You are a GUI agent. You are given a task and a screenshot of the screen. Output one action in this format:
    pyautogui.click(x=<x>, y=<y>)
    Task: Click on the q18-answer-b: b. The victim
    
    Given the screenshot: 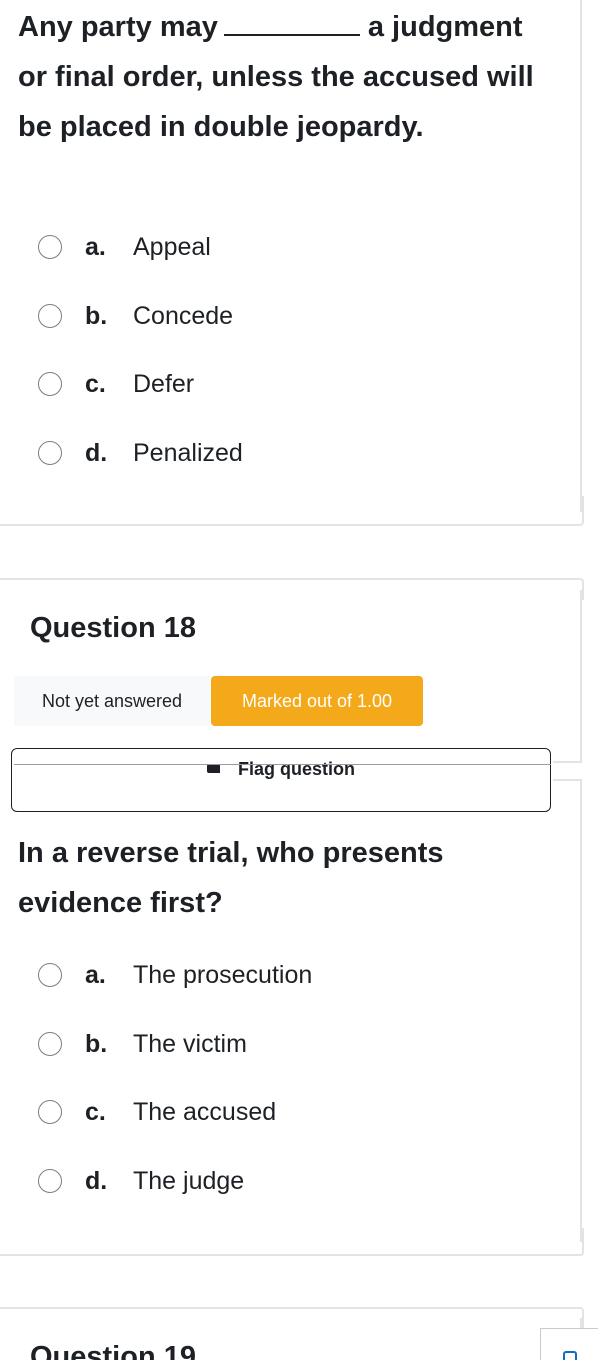 What is the action you would take?
    pyautogui.click(x=142, y=1044)
    